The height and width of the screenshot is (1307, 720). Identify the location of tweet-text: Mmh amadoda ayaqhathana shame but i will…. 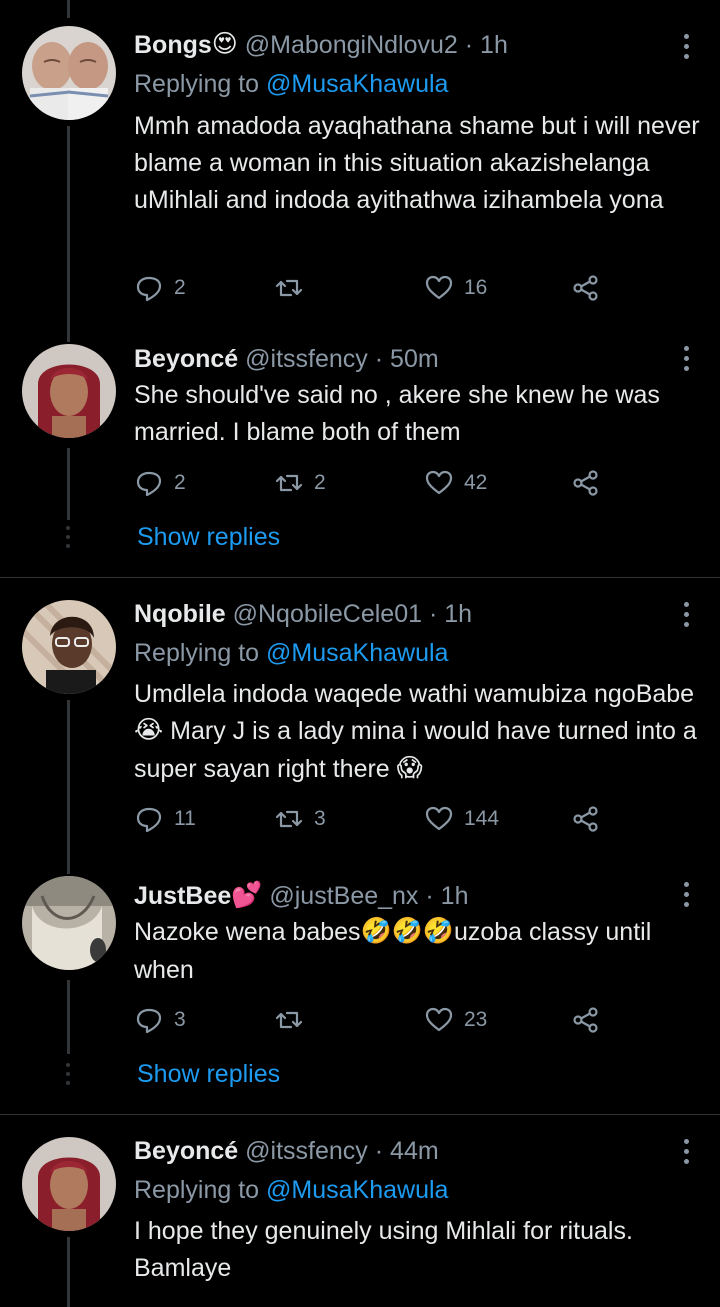
(417, 163).